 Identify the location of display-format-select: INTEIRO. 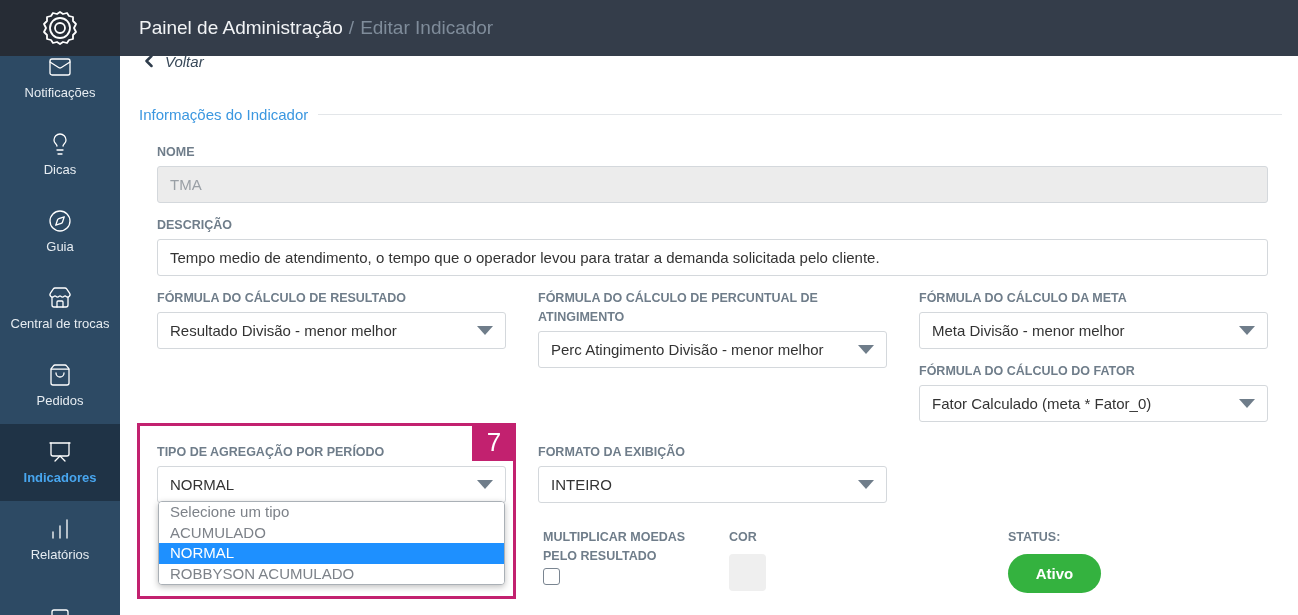
(712, 484).